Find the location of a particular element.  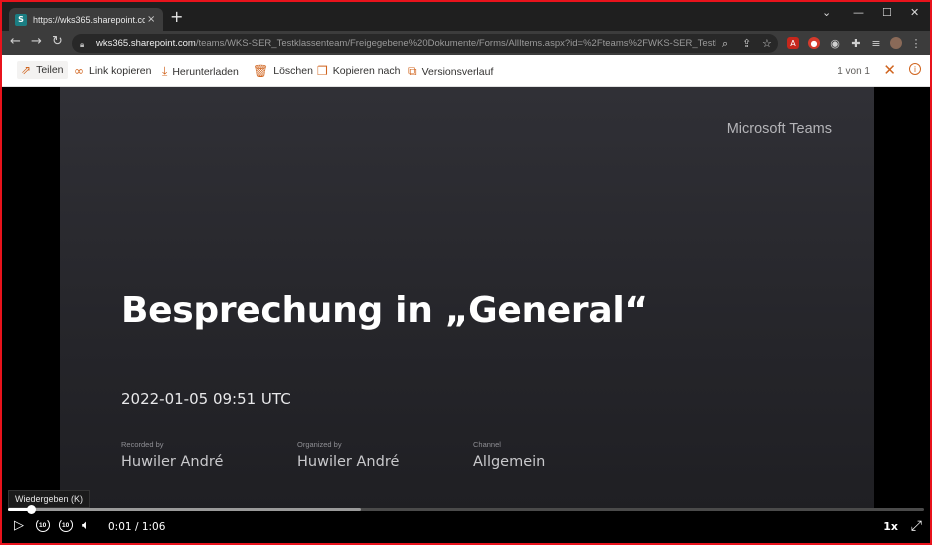

channel-label: Channel is located at coordinates (487, 444).